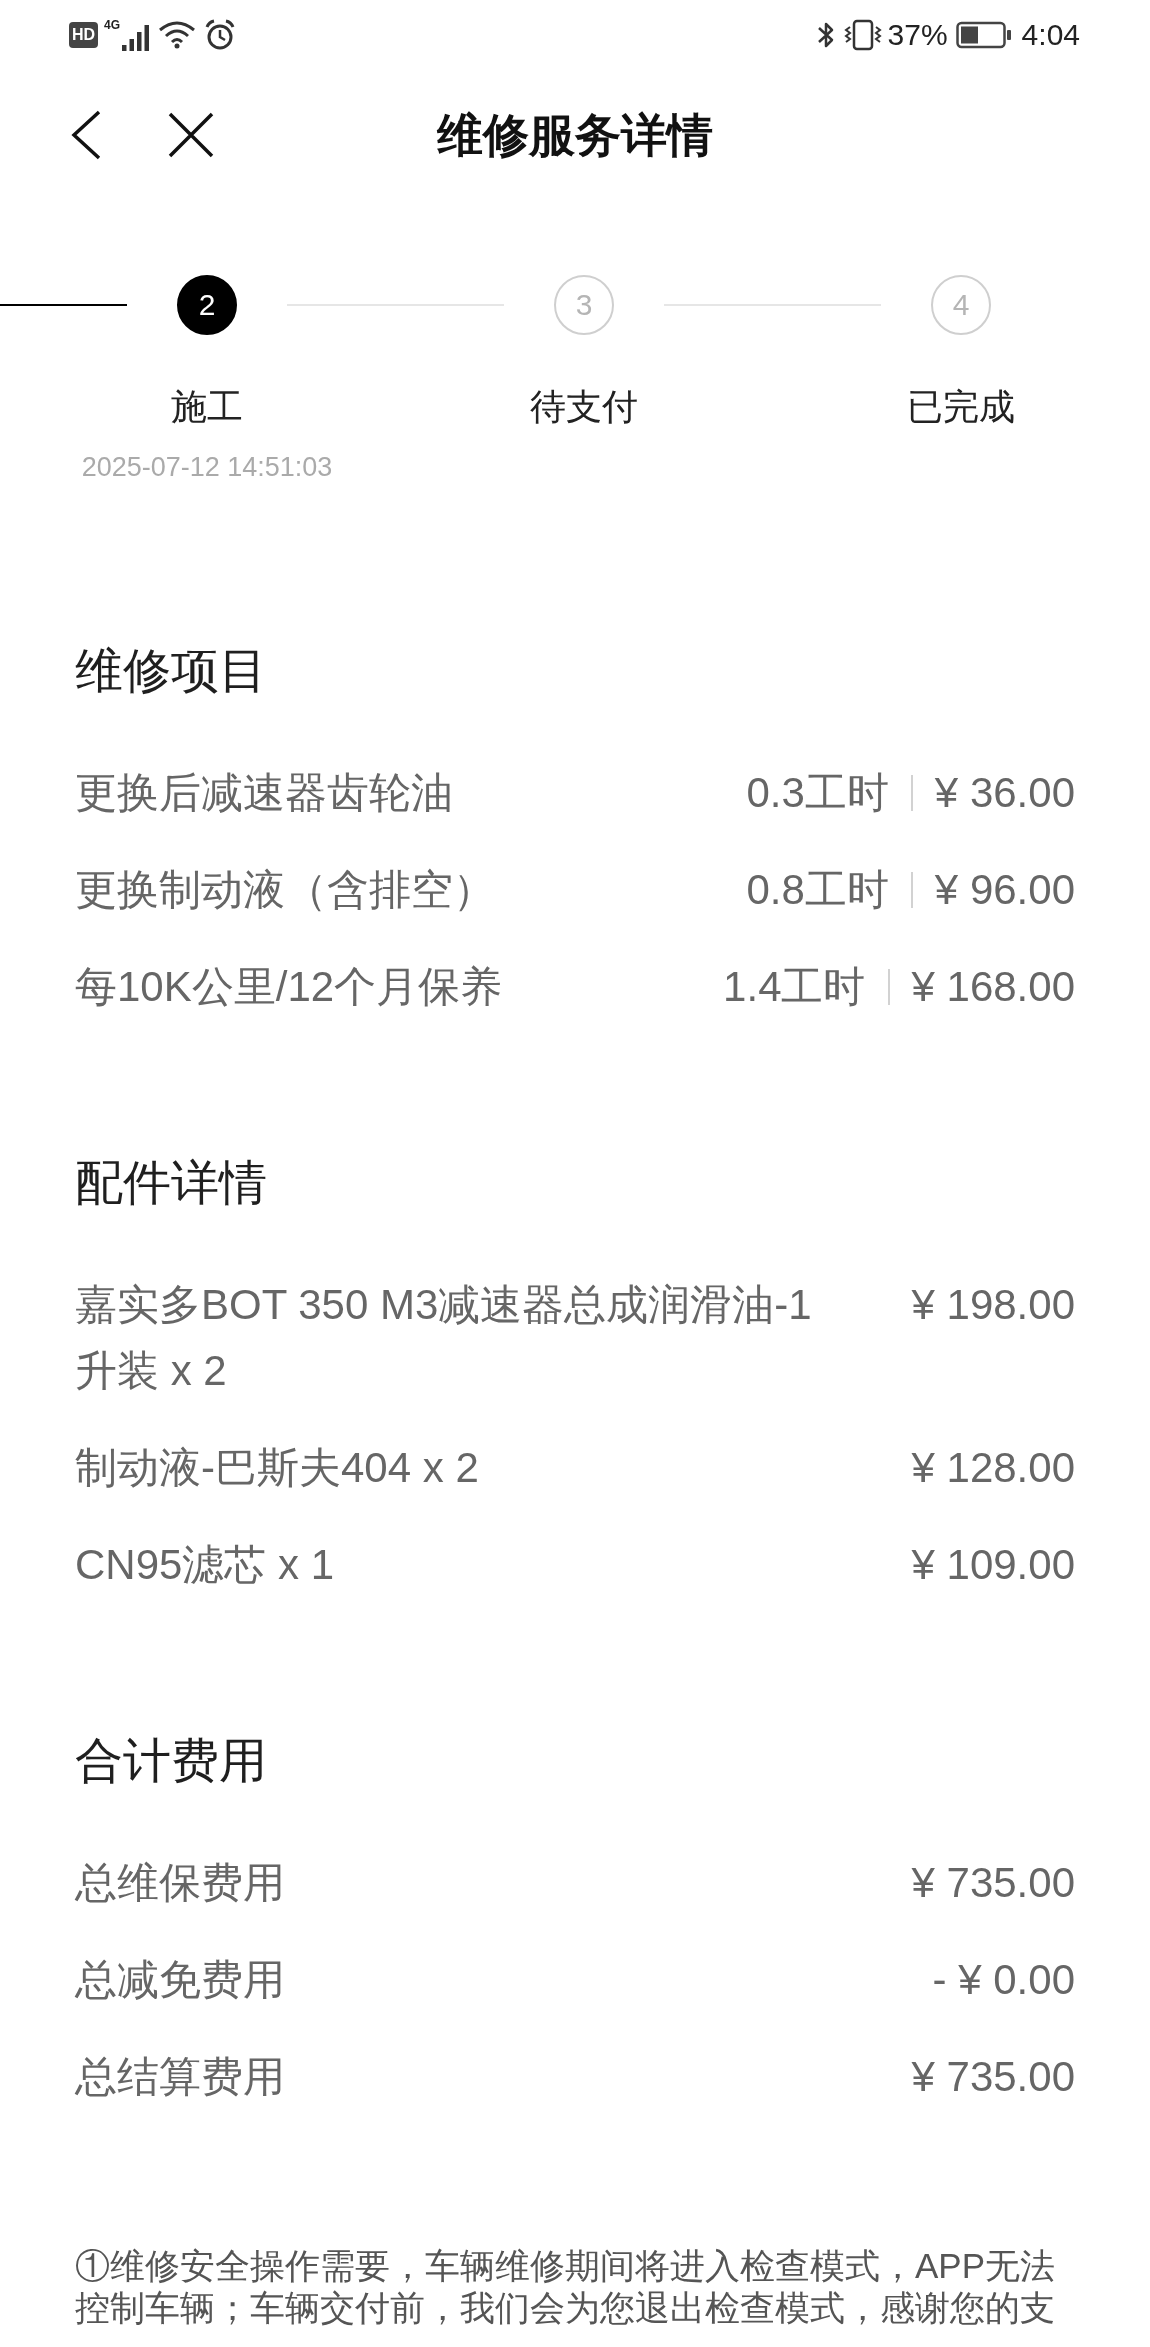  What do you see at coordinates (171, 671) in the screenshot?
I see `section-title: 维修项目` at bounding box center [171, 671].